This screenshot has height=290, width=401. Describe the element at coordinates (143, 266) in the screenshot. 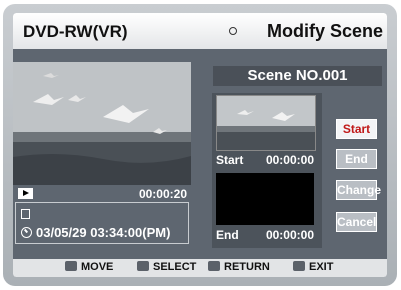

I see `select-icon` at that location.